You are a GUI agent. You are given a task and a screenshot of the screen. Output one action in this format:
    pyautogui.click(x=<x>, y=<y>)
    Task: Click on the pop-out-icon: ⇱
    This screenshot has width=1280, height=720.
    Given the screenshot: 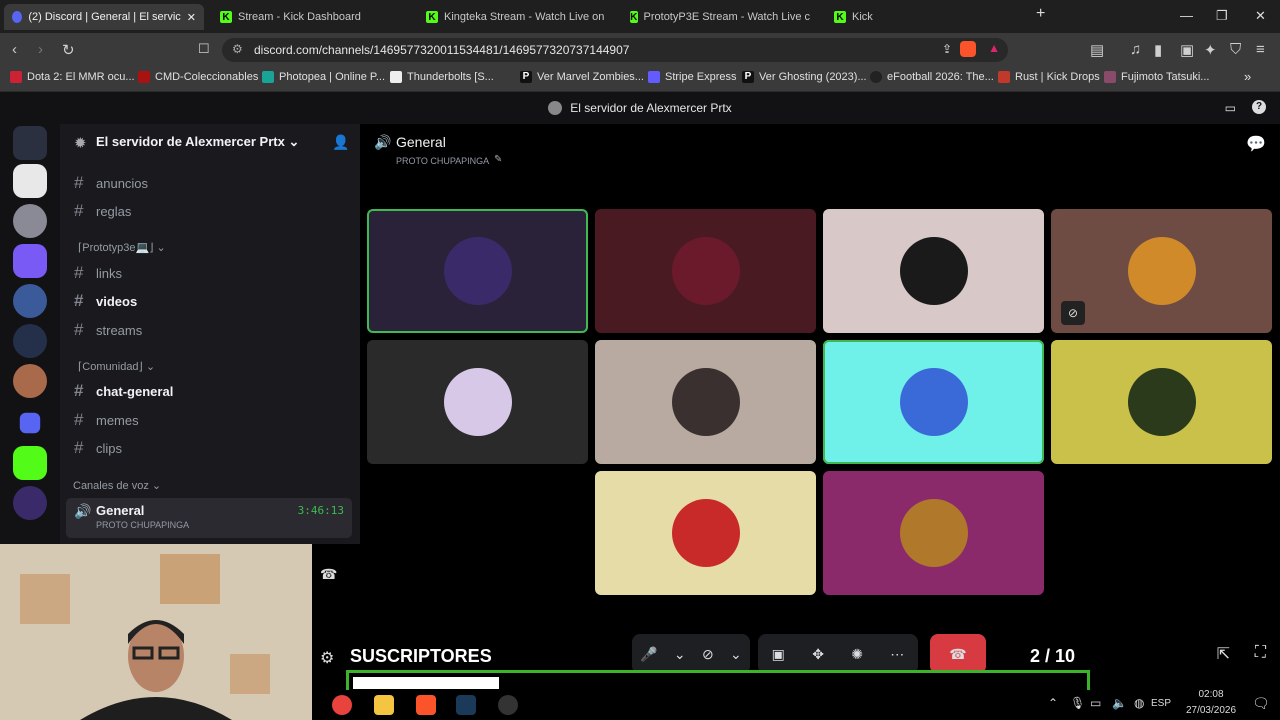 What is the action you would take?
    pyautogui.click(x=1223, y=654)
    